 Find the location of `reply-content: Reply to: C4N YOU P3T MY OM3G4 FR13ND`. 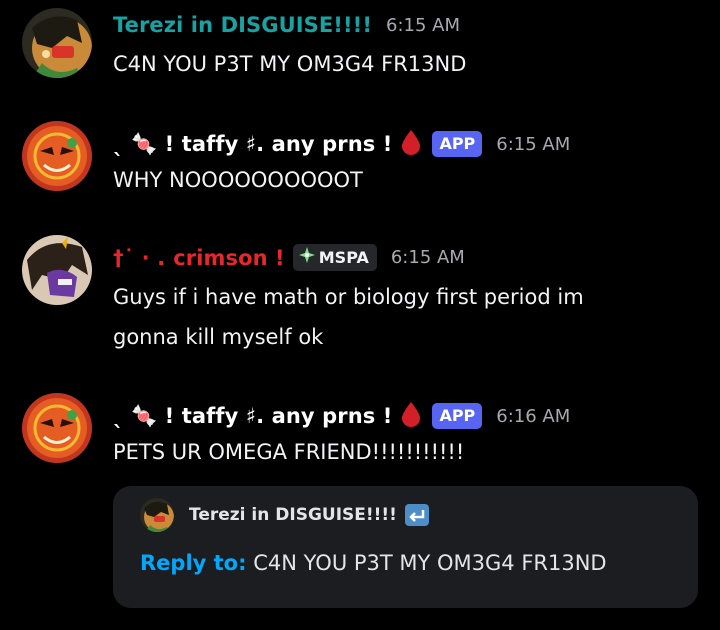

reply-content: Reply to: C4N YOU P3T MY OM3G4 FR13ND is located at coordinates (373, 563).